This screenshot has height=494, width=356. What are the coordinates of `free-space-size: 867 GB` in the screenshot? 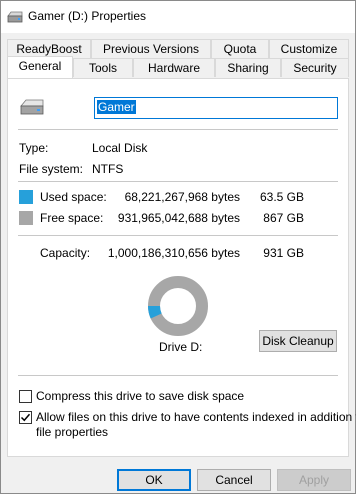 It's located at (283, 218).